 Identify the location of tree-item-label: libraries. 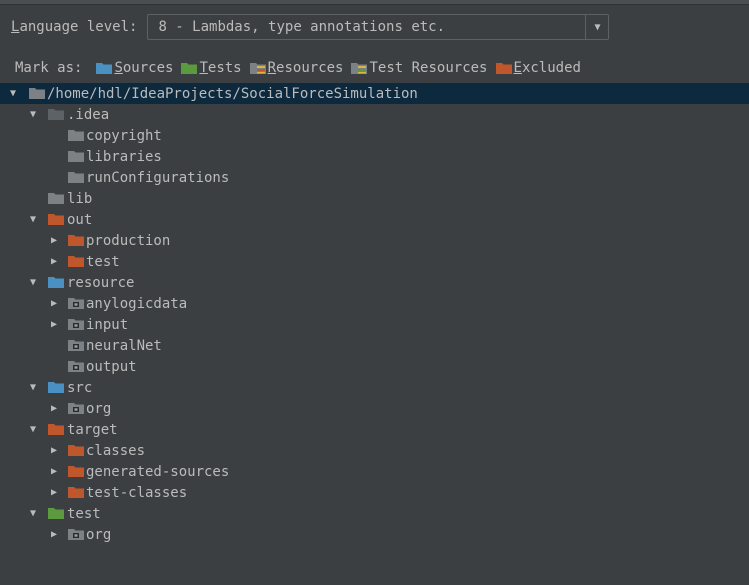
(124, 156).